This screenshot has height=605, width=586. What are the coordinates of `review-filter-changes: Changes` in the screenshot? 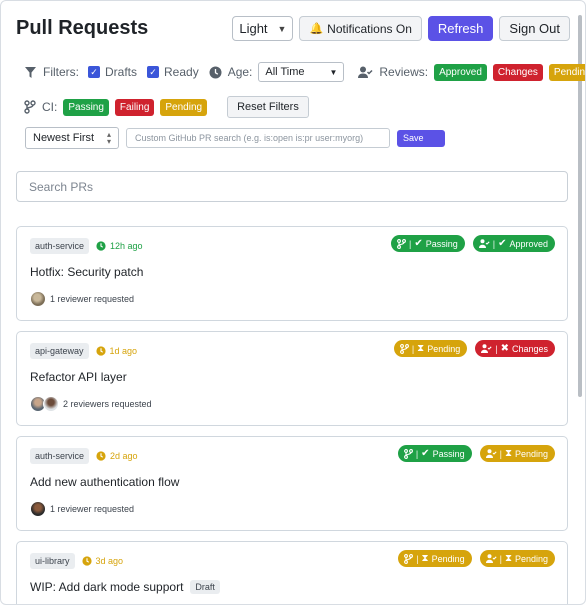 It's located at (517, 72).